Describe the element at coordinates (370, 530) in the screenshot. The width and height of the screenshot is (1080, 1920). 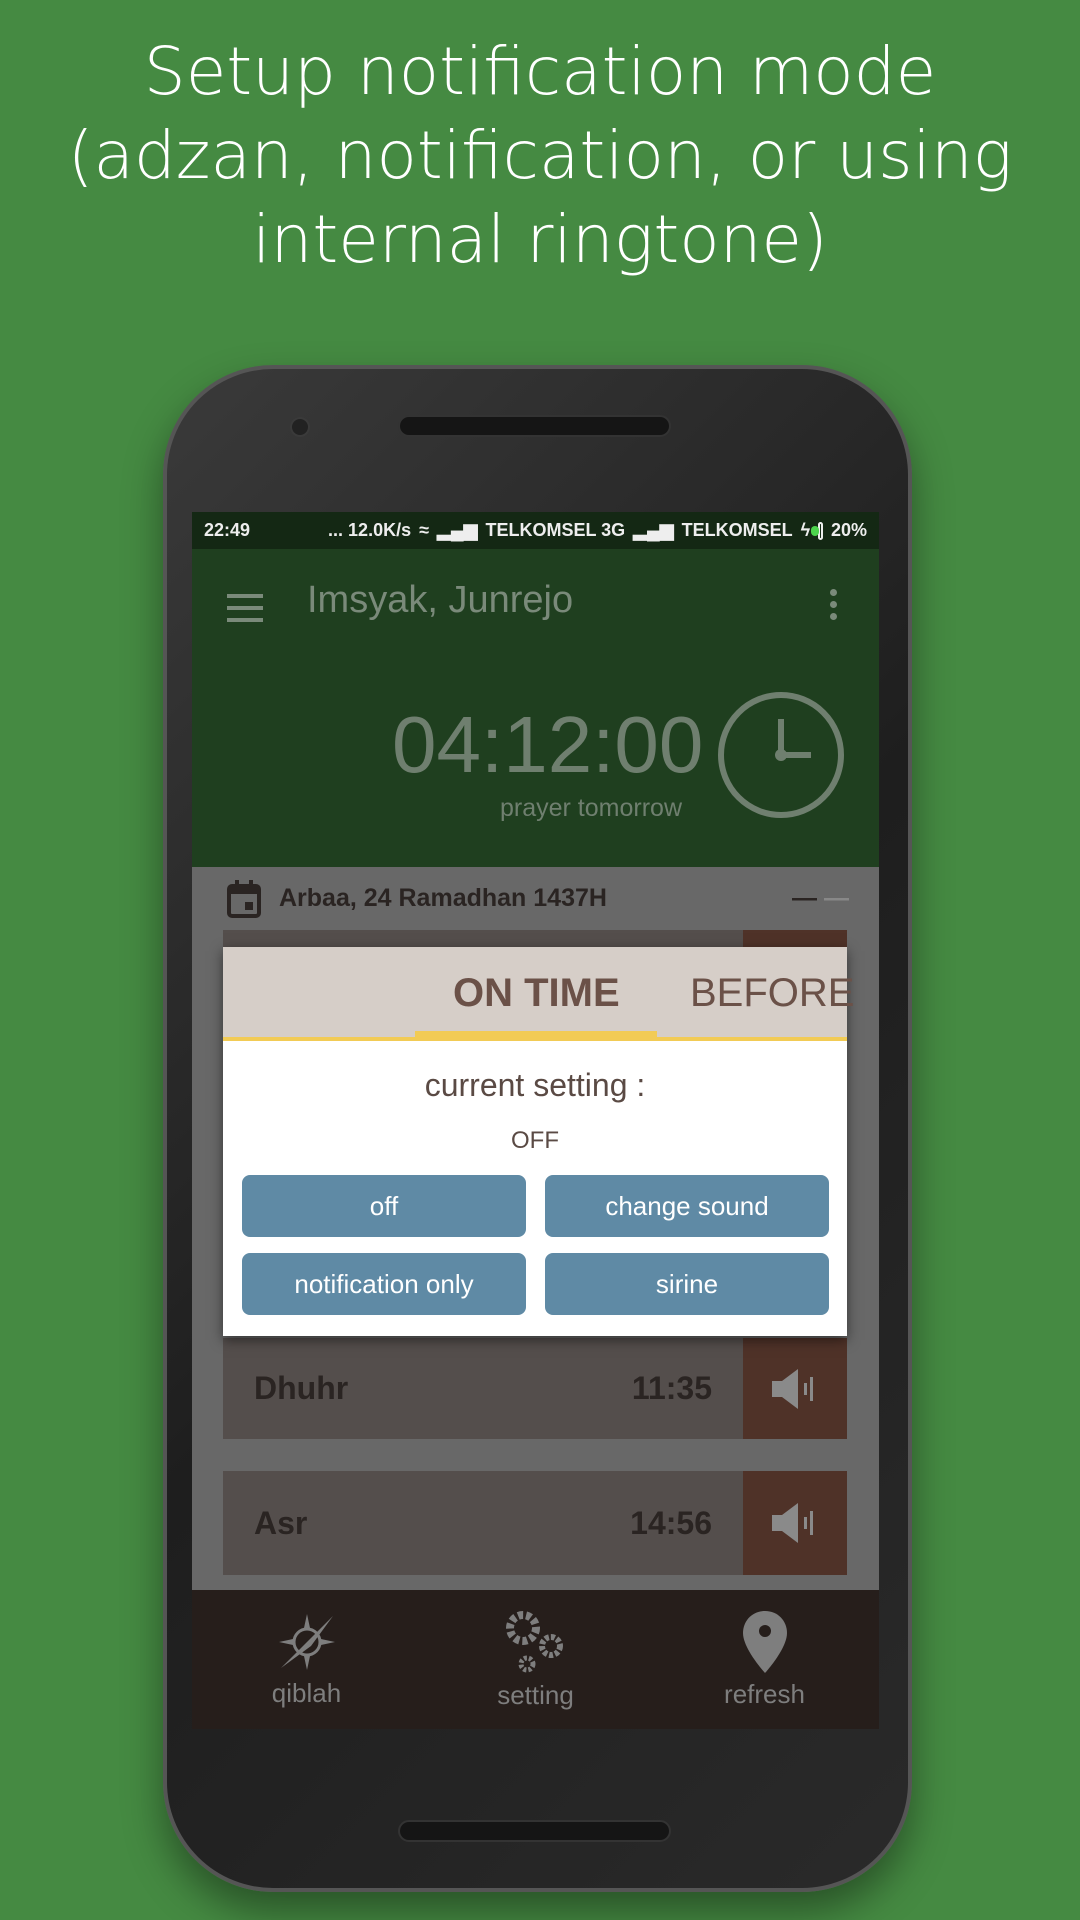
I see `network-speed: ... 12.0K/s` at that location.